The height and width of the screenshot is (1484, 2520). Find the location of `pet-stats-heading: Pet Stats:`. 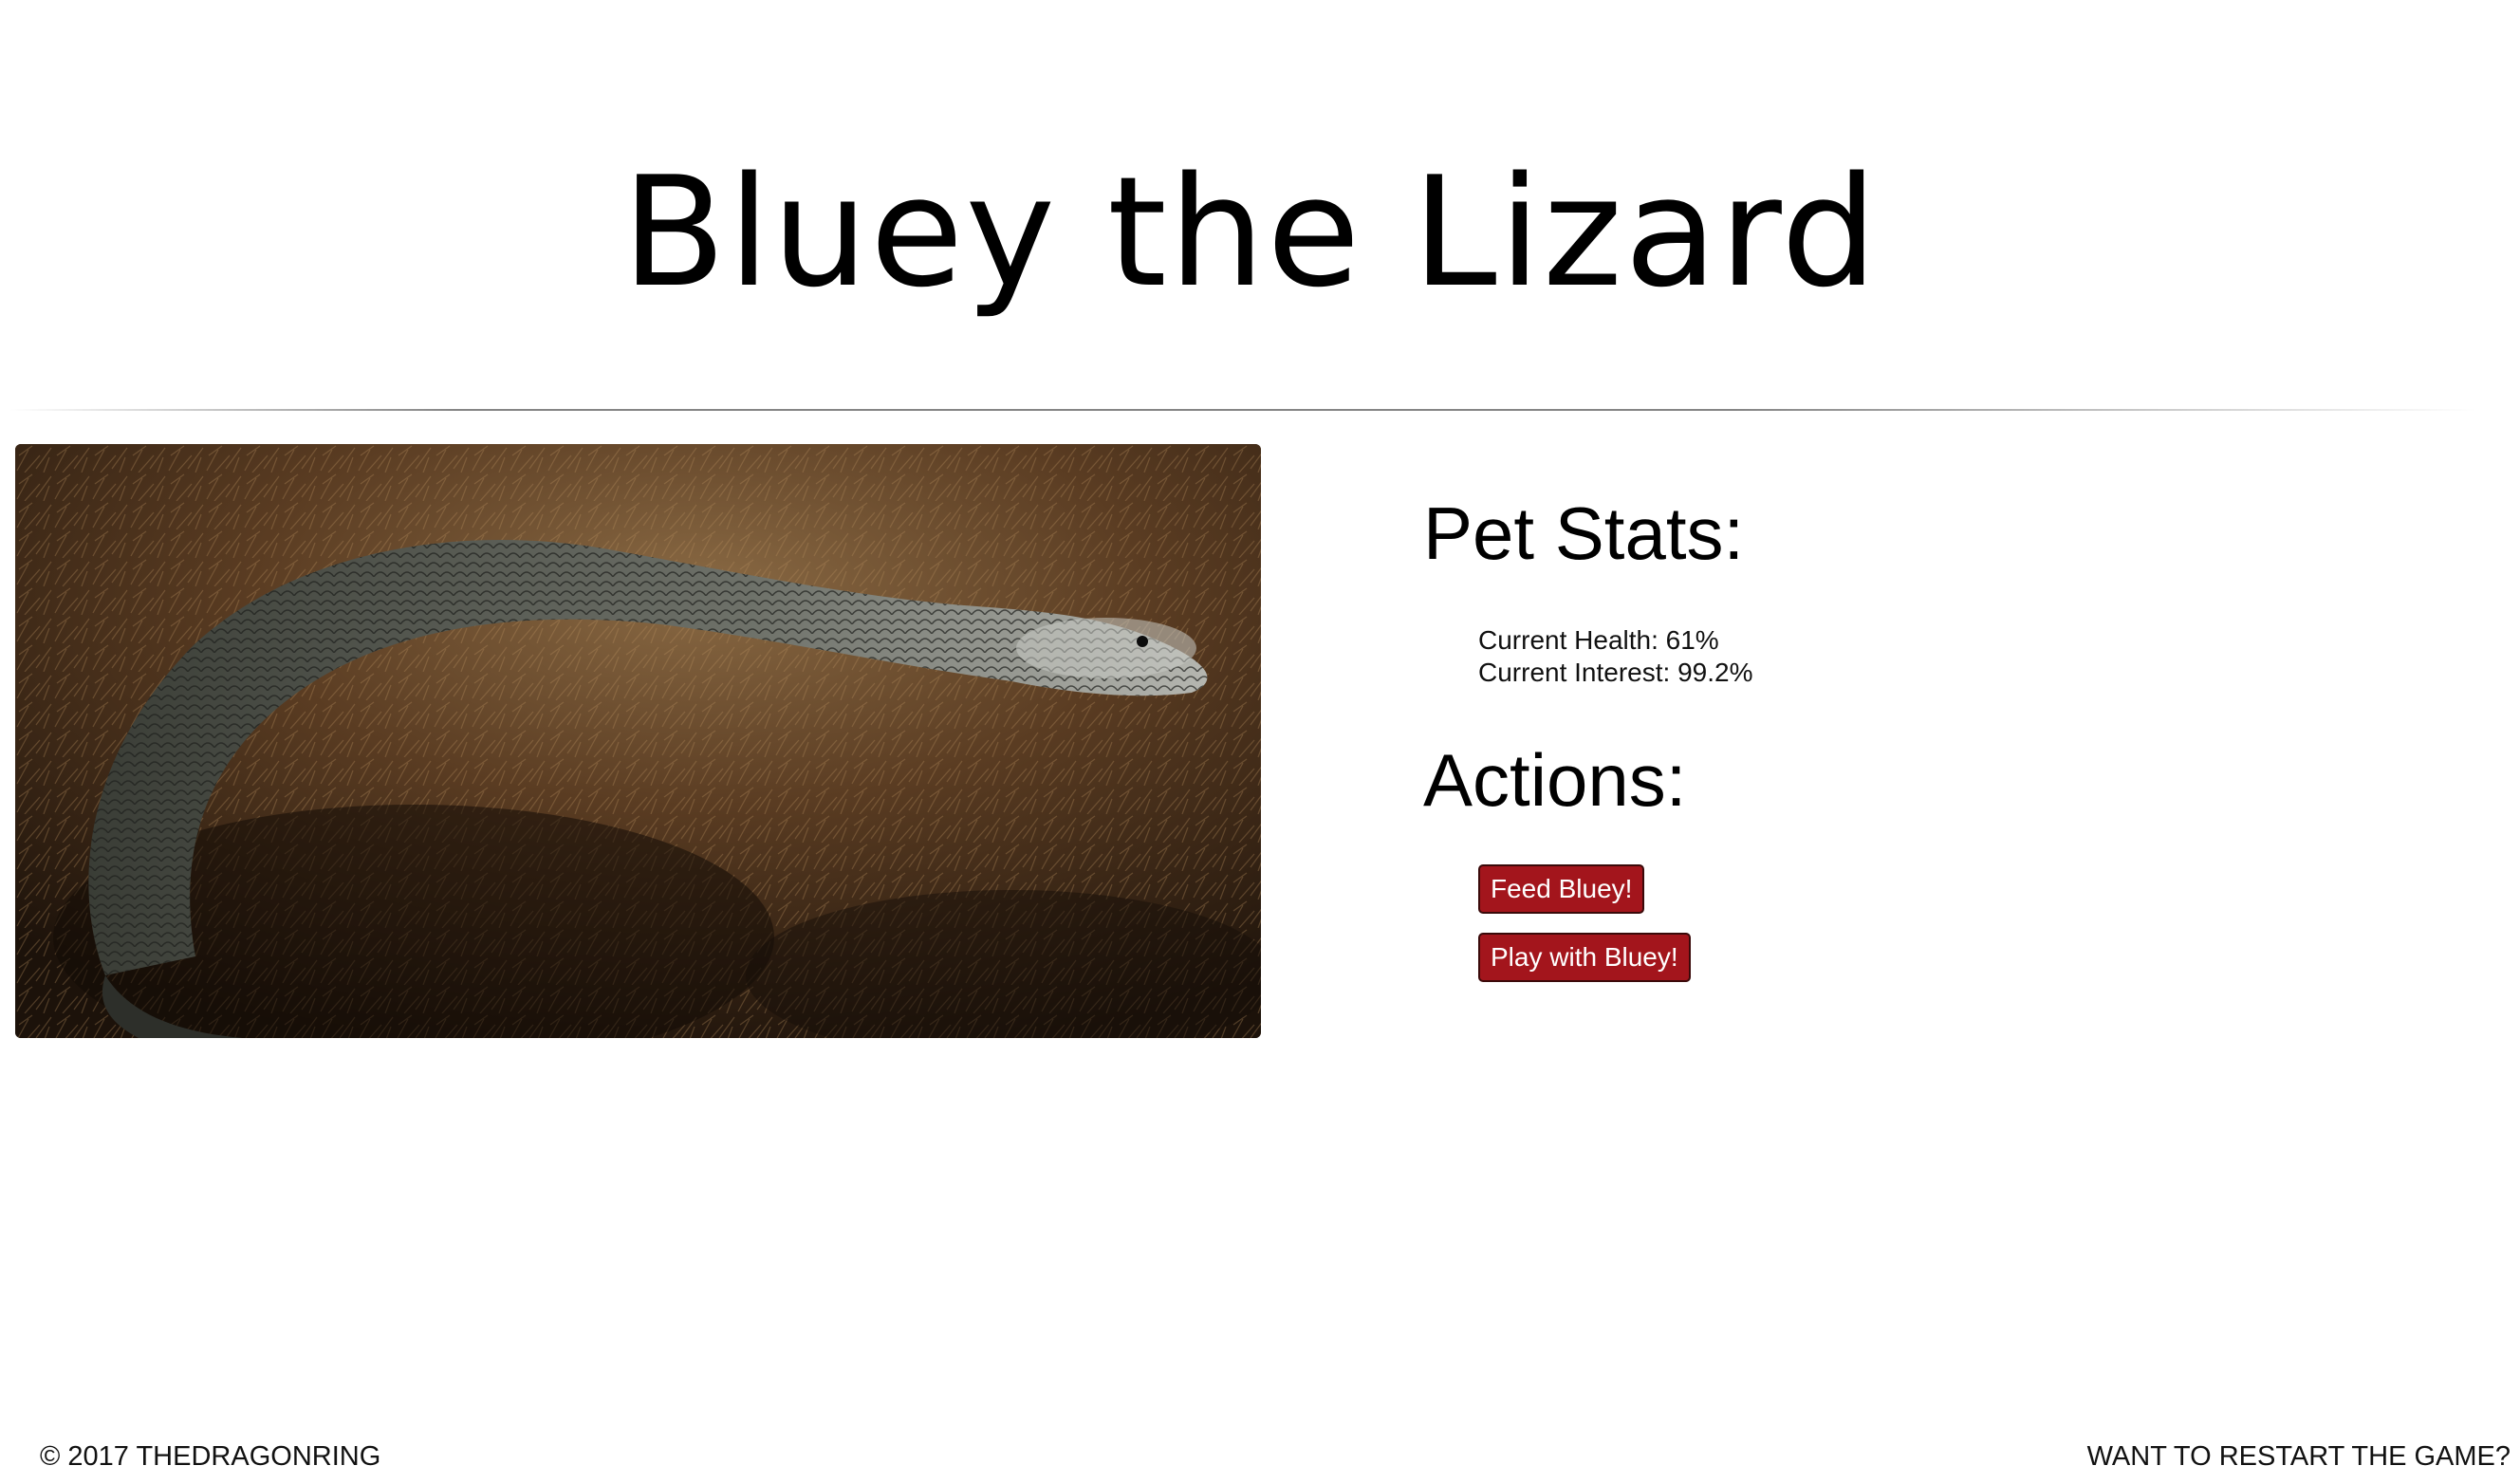

pet-stats-heading: Pet Stats: is located at coordinates (1584, 533).